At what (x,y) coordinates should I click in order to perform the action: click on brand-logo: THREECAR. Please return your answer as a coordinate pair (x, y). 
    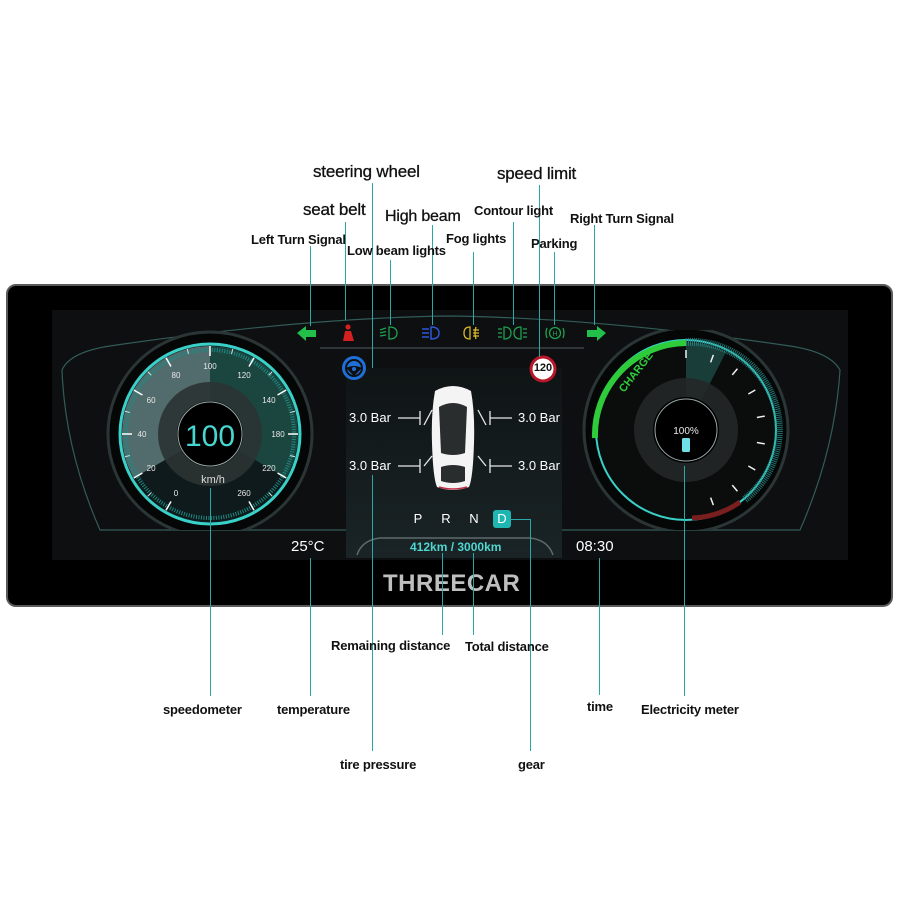
    Looking at the image, I should click on (452, 583).